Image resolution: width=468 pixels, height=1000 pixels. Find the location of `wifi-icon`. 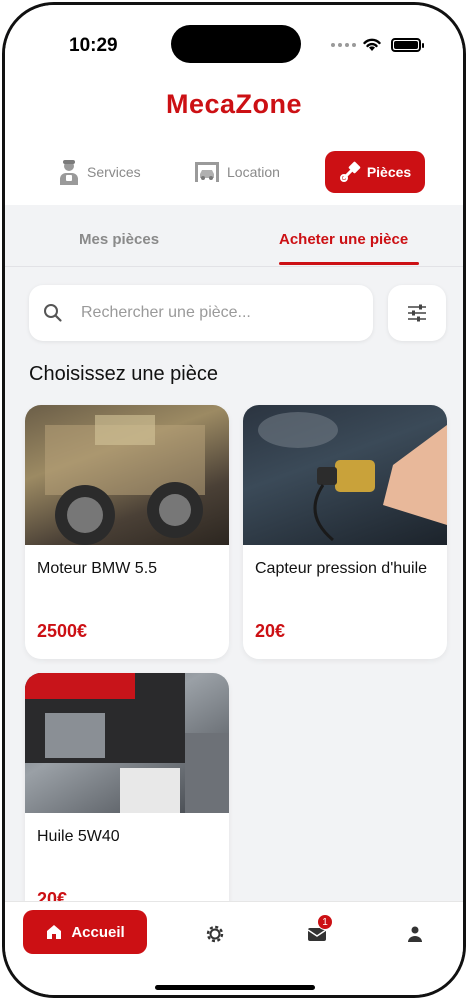

wifi-icon is located at coordinates (372, 46).